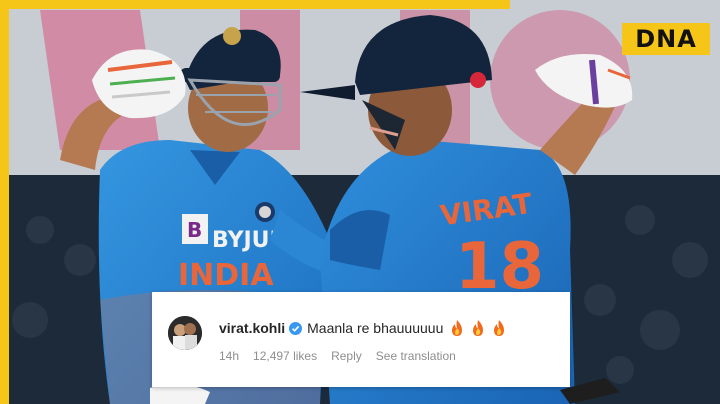  What do you see at coordinates (285, 356) in the screenshot?
I see `comment-likes: 12,497 likes` at bounding box center [285, 356].